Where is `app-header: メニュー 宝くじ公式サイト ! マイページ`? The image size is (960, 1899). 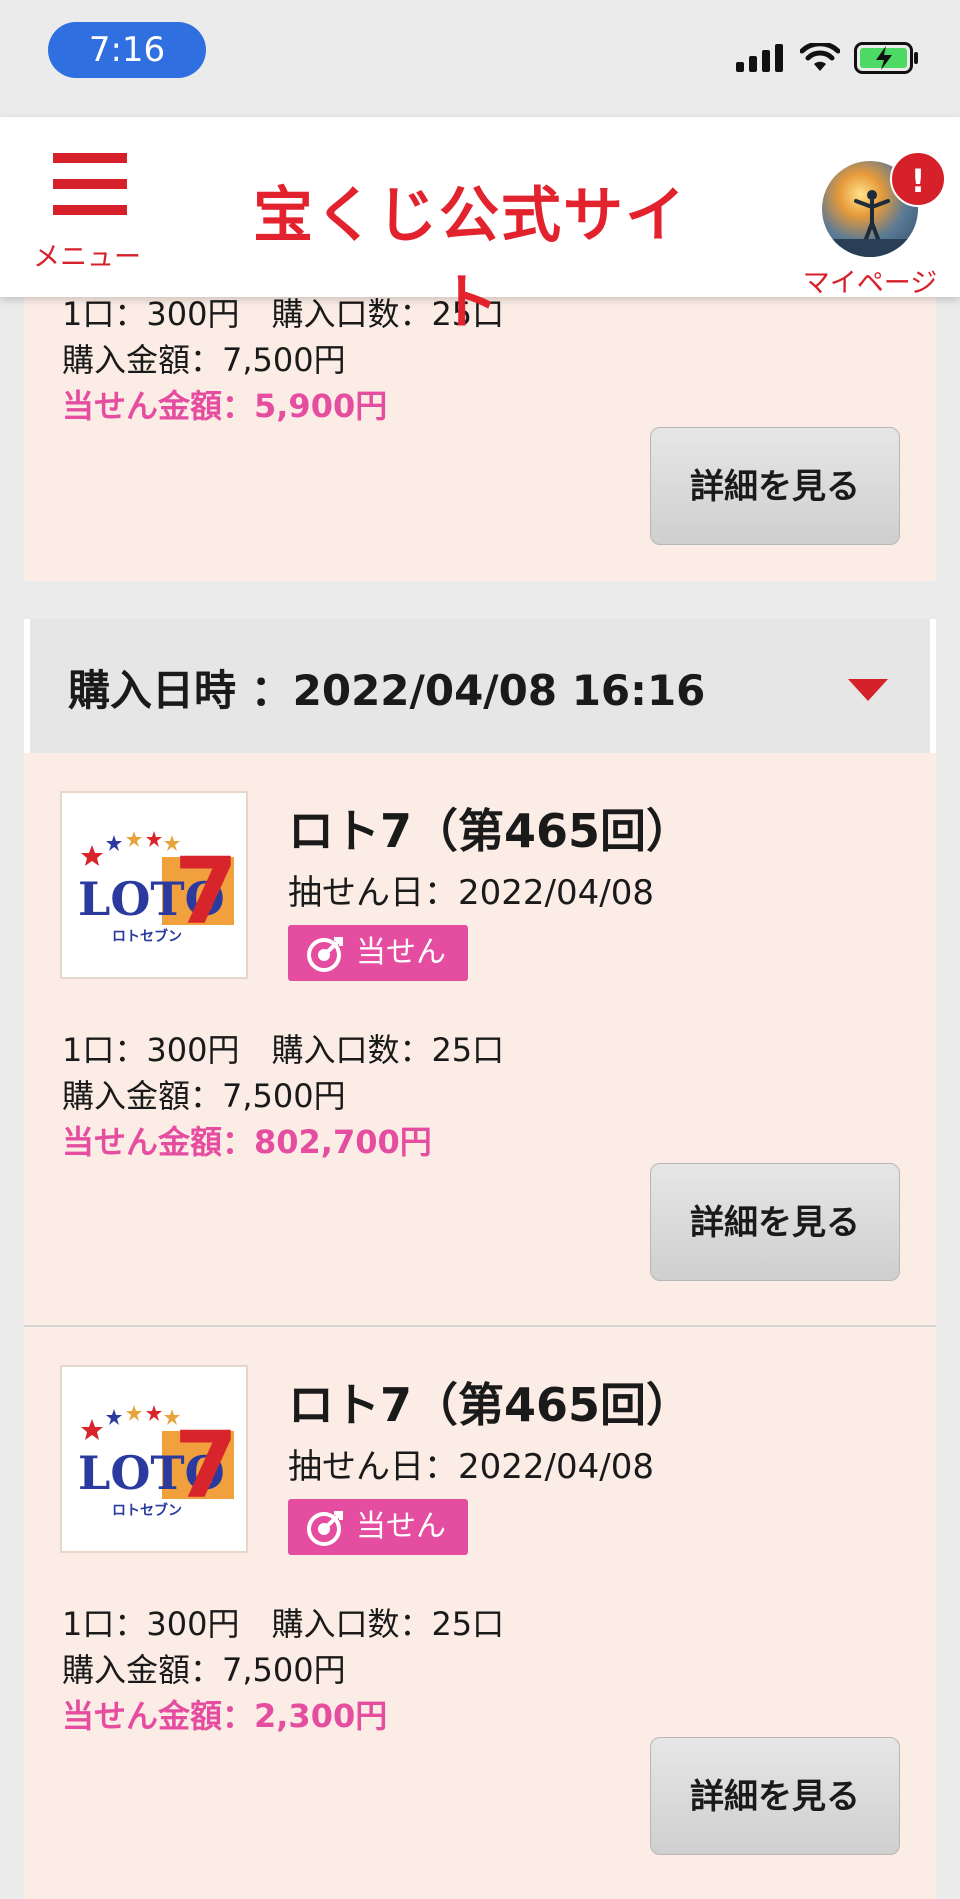 app-header: メニュー 宝くじ公式サイト ! マイページ is located at coordinates (480, 227).